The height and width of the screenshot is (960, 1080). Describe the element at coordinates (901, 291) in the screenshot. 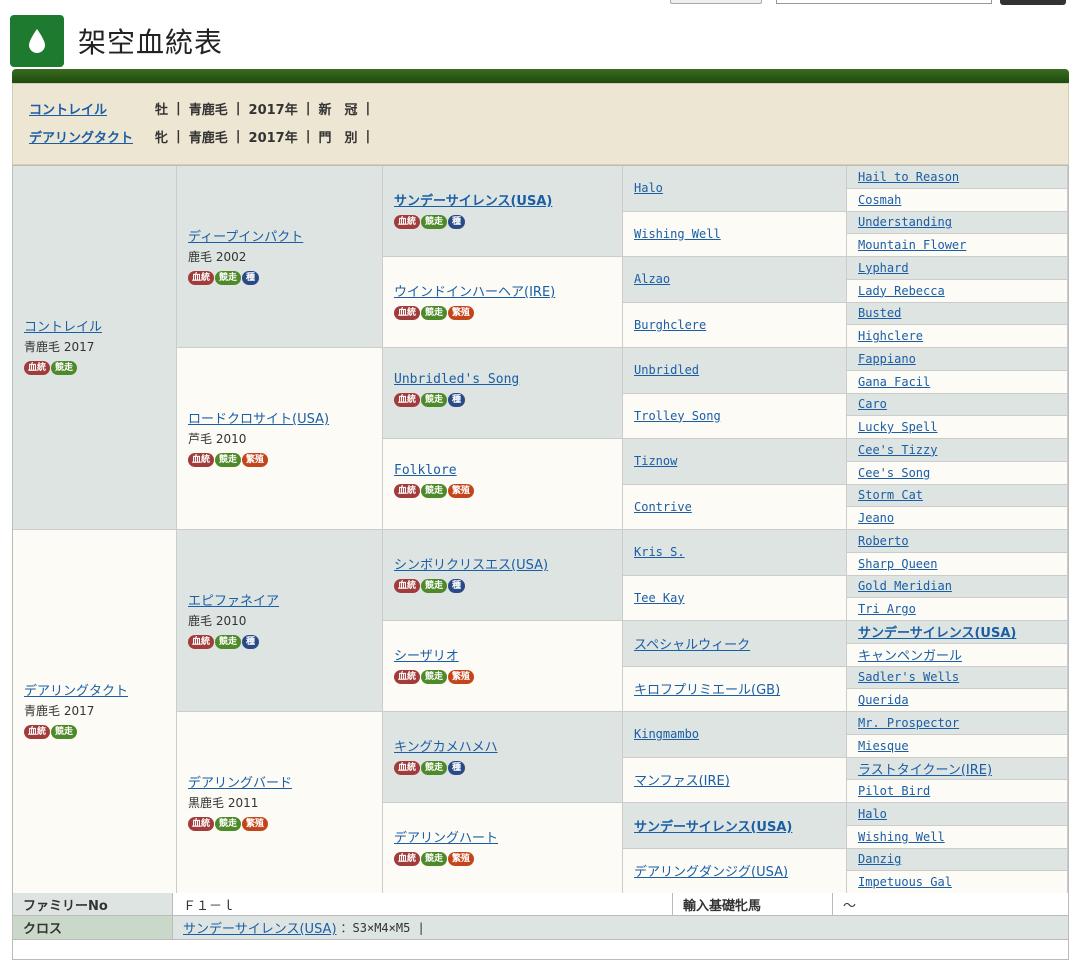

I see `horse-link: Lady Rebecca` at that location.